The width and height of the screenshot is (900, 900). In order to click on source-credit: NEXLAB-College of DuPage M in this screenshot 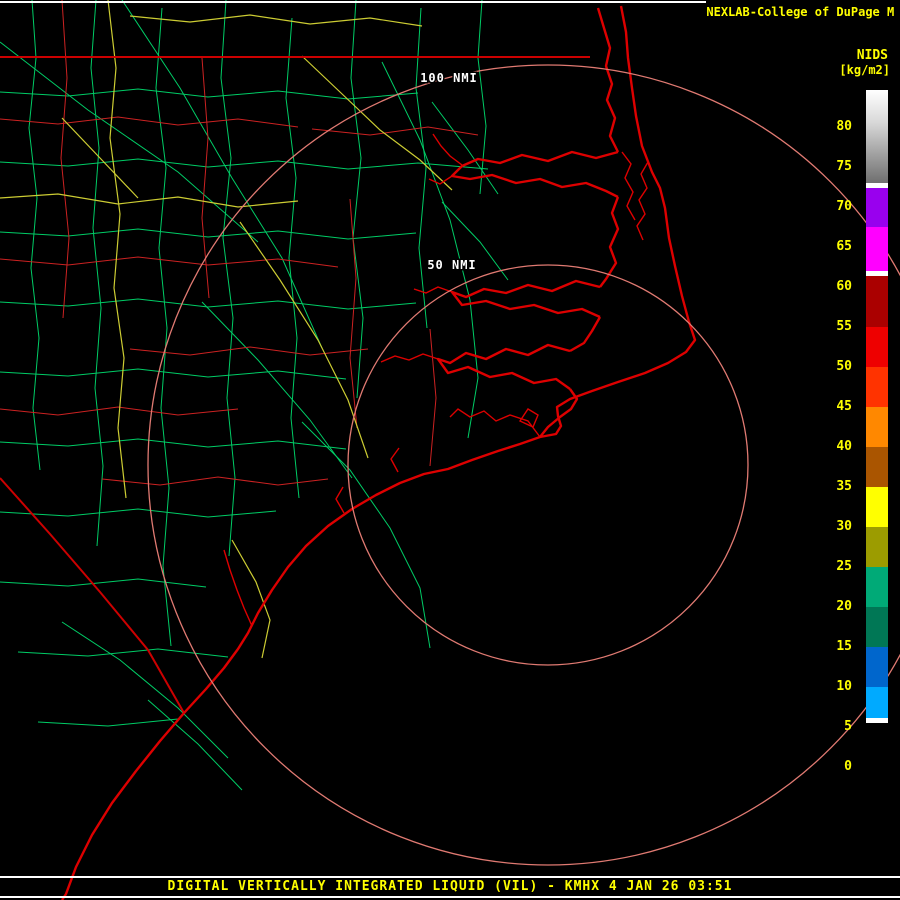, I will do `click(801, 12)`.